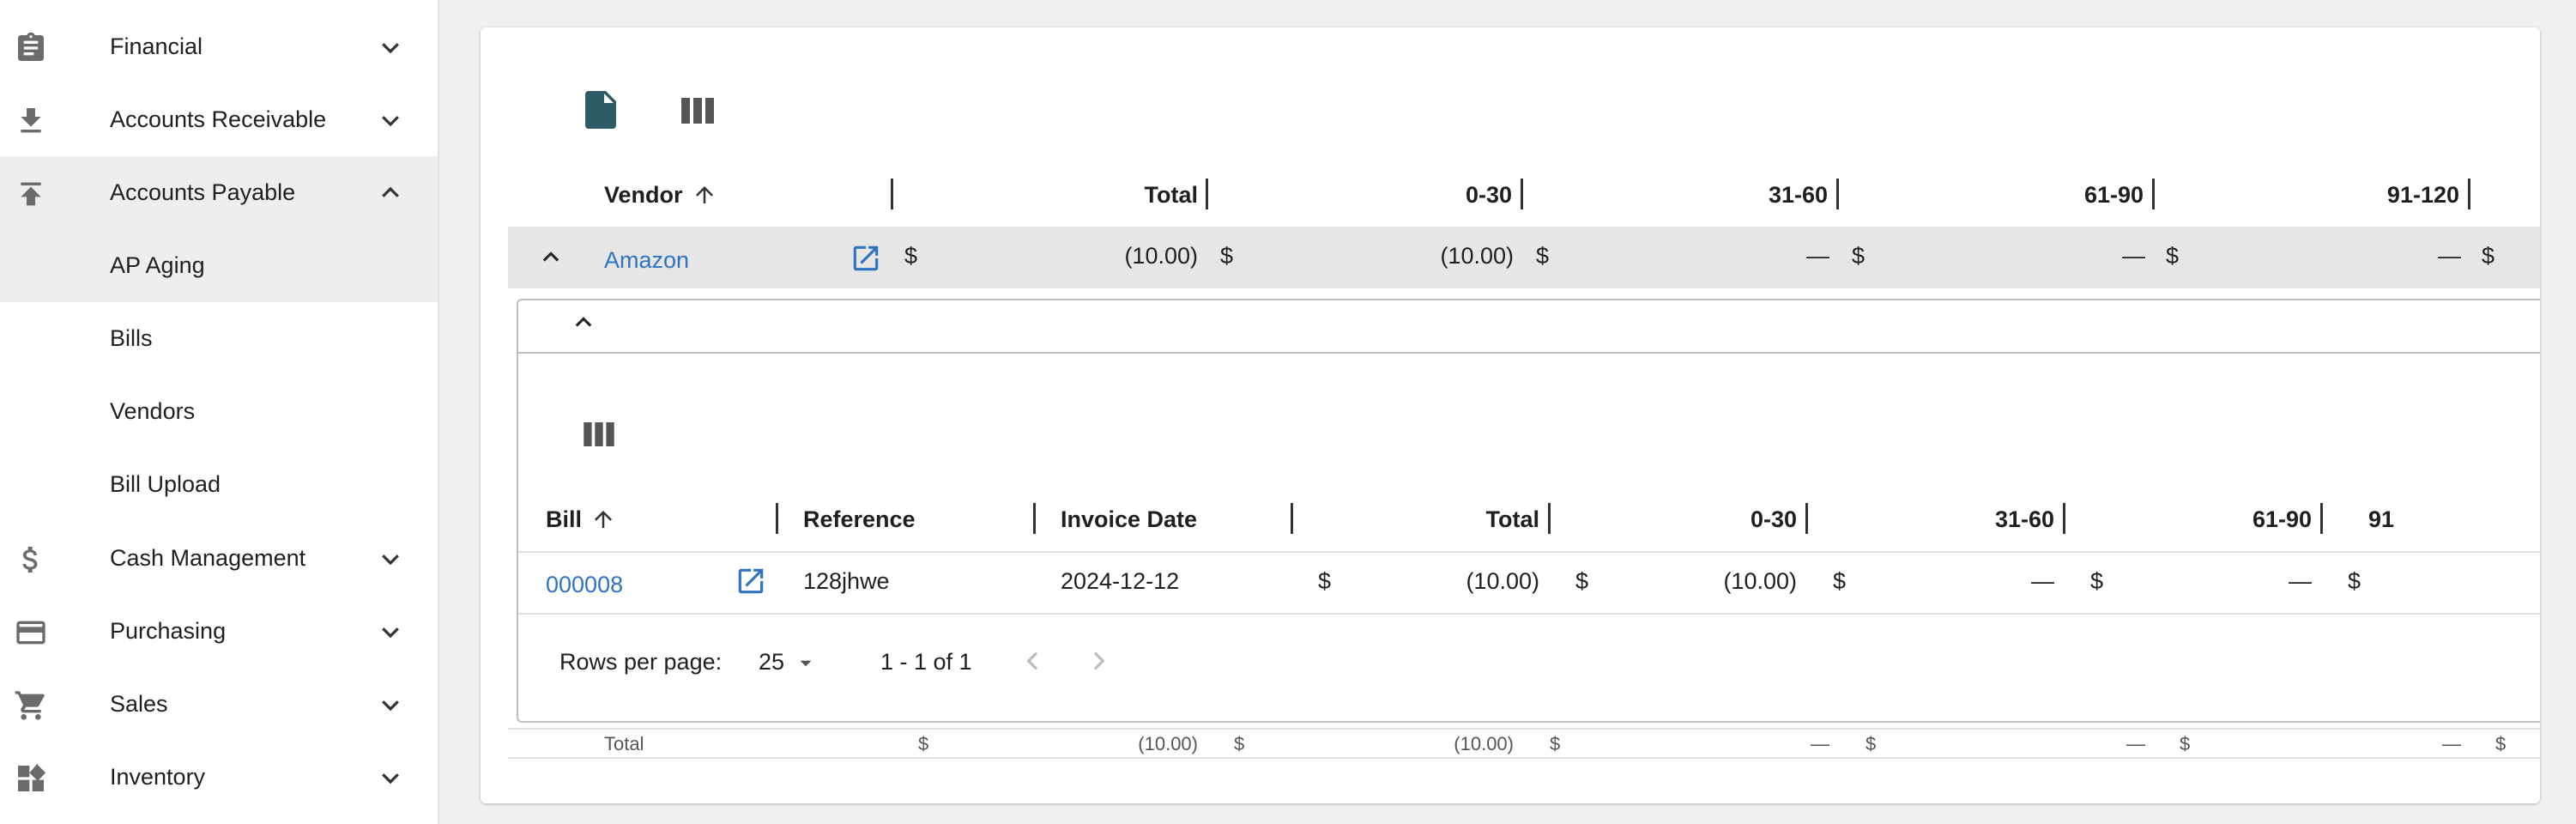  What do you see at coordinates (2381, 519) in the screenshot?
I see `col-header-91-120: 91` at bounding box center [2381, 519].